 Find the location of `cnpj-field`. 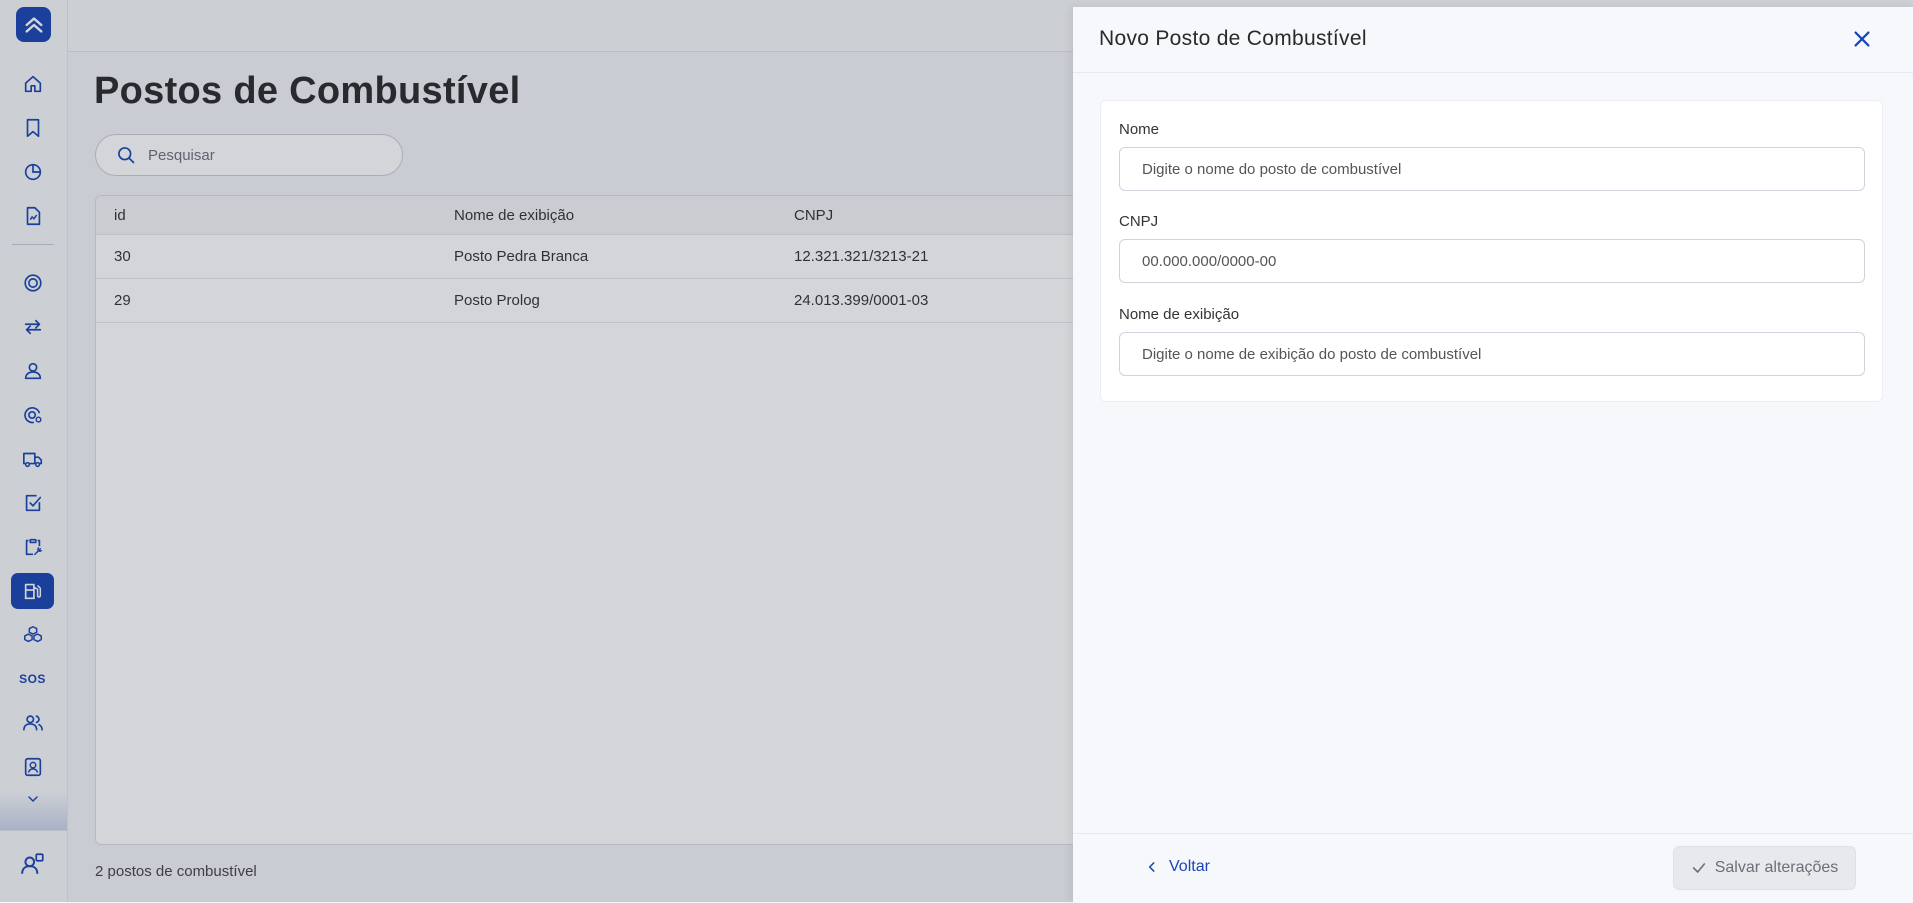

cnpj-field is located at coordinates (1492, 261).